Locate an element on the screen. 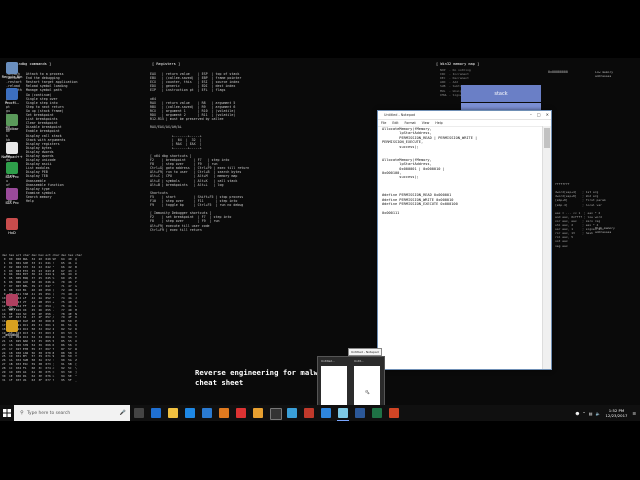 The image size is (640, 480). task-view-icon is located at coordinates (139, 413).